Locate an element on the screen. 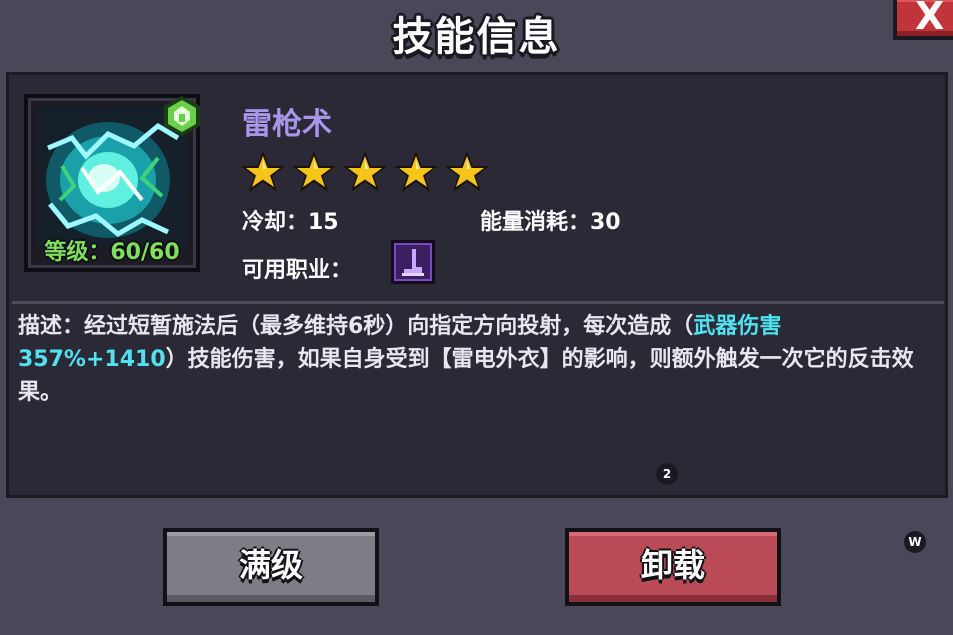 The width and height of the screenshot is (953, 635). green-gem-icon is located at coordinates (182, 116).